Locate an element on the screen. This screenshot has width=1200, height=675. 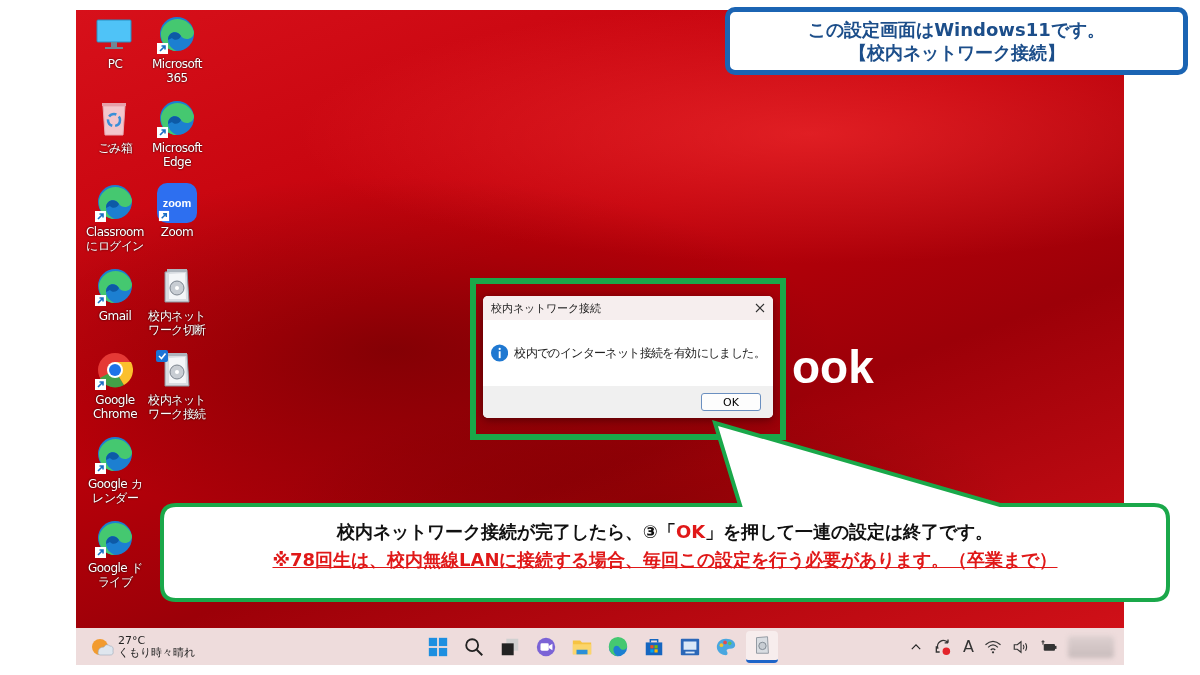
edge-logo-icon is located at coordinates (618, 646).